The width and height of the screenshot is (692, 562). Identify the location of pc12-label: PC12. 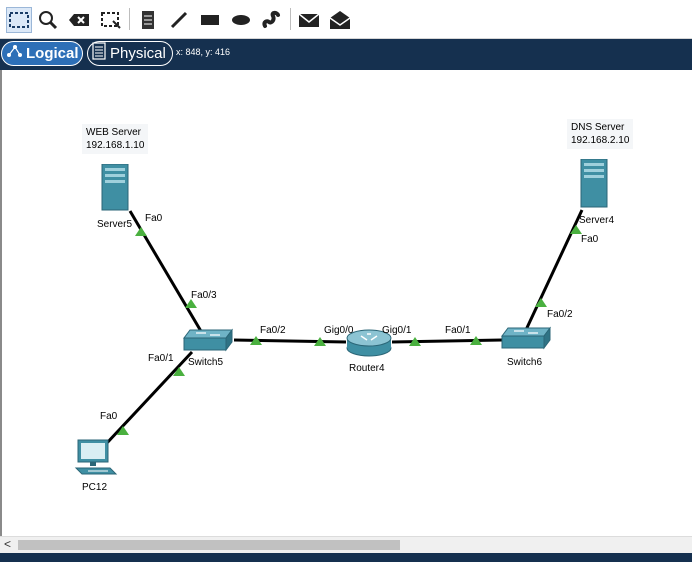
(95, 487).